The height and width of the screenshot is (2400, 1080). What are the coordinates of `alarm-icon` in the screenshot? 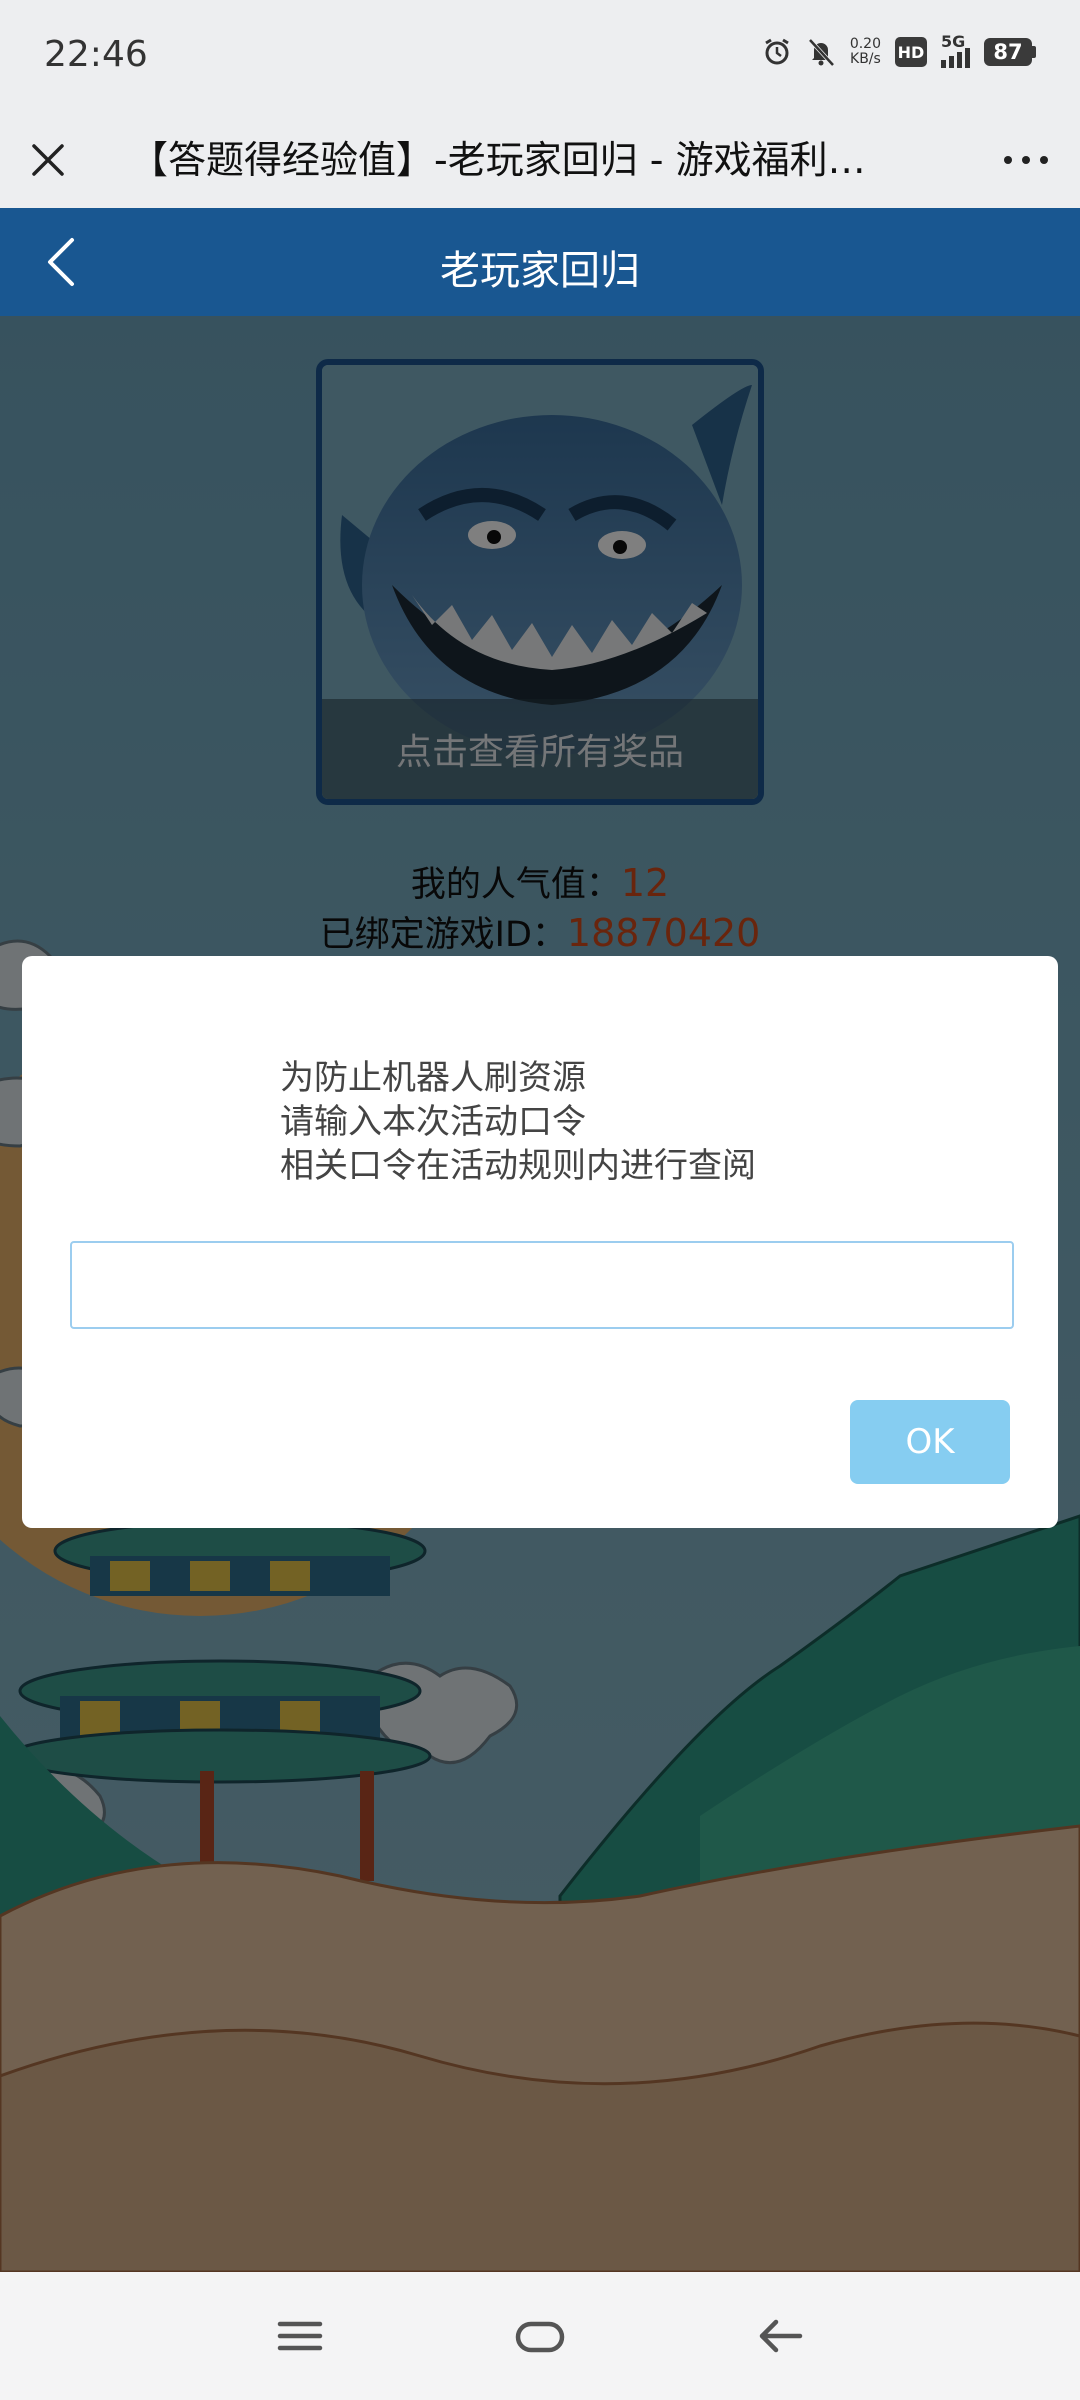 It's located at (777, 51).